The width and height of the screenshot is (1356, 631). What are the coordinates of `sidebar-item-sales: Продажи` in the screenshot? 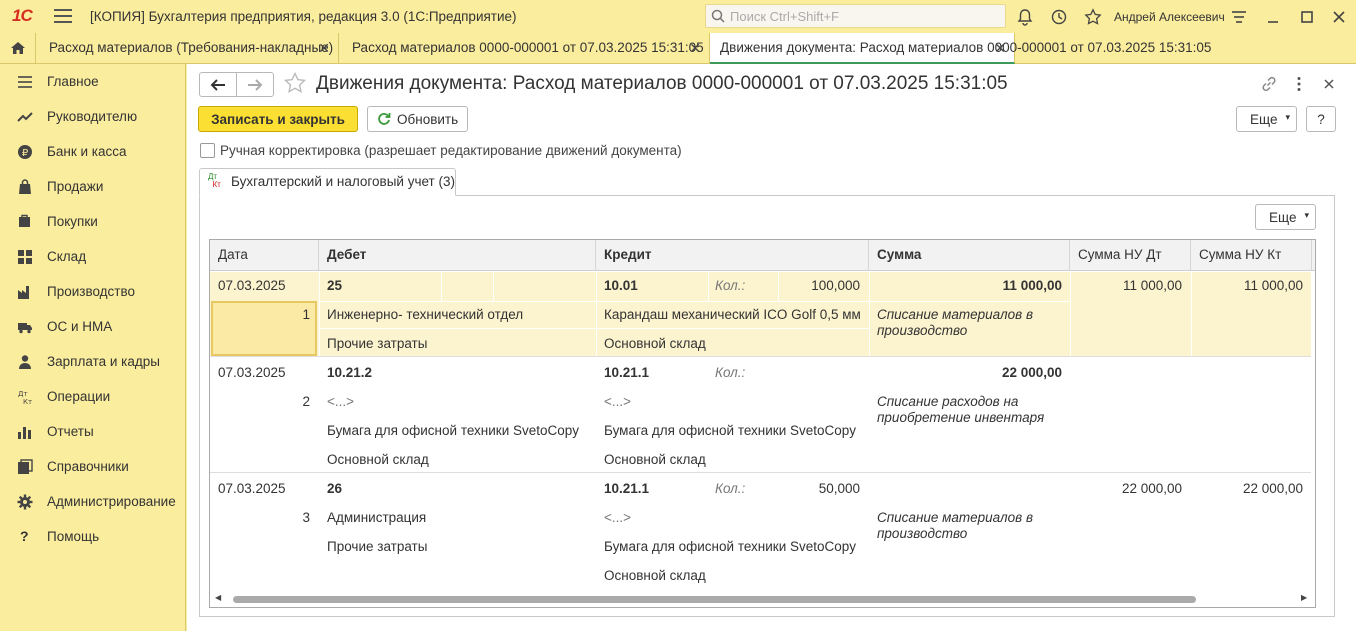 It's located at (93, 187).